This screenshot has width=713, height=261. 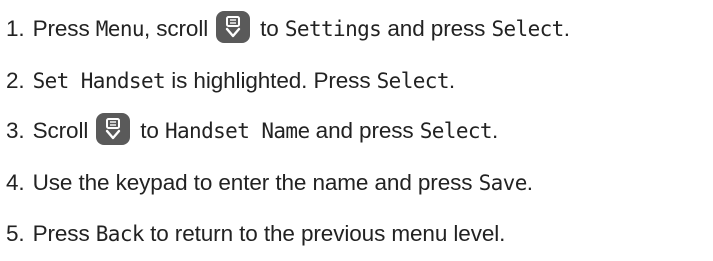 I want to click on handset-name-menu-label: Handset Name, so click(x=237, y=131).